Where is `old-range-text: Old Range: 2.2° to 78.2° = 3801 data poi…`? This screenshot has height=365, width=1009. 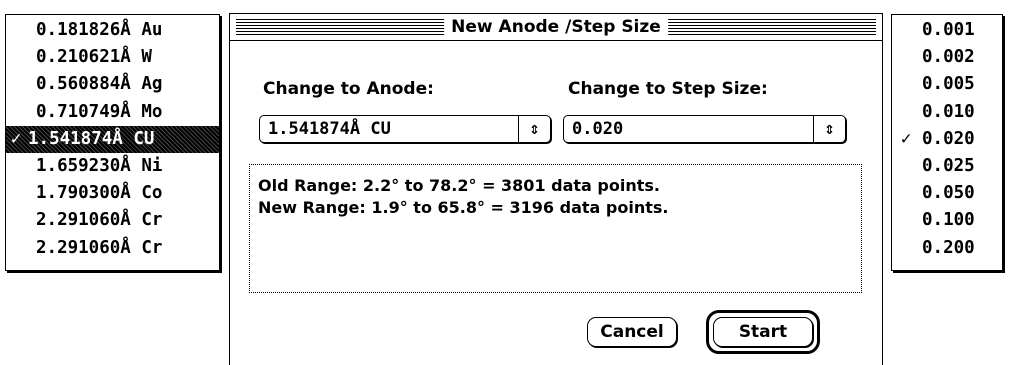 old-range-text: Old Range: 2.2° to 78.2° = 3801 data poi… is located at coordinates (459, 185).